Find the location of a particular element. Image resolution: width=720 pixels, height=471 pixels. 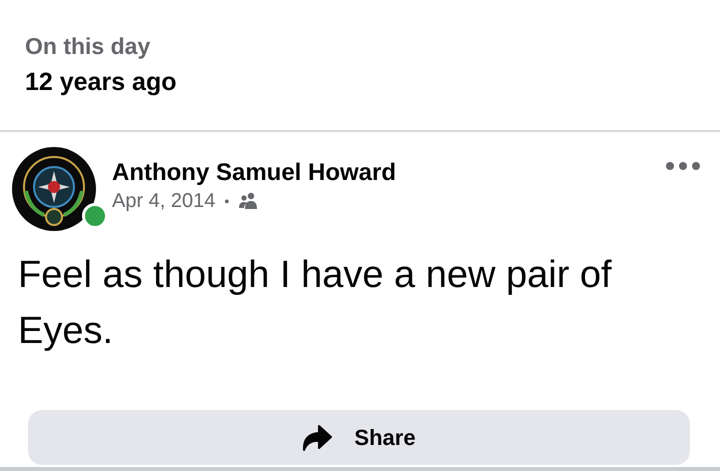

share-button: Share is located at coordinates (359, 437).